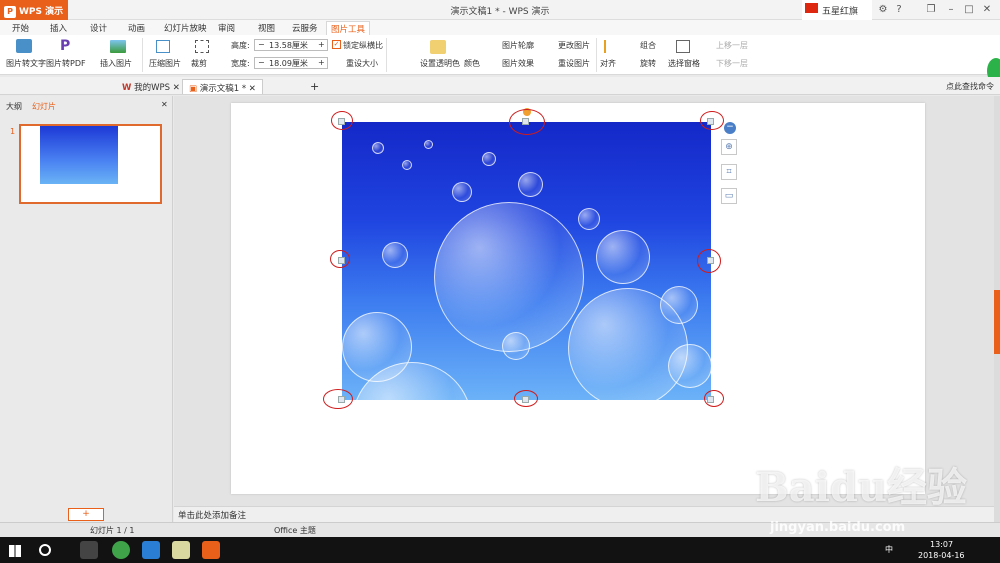 This screenshot has width=1000, height=563. I want to click on theme-name: Office 主题, so click(295, 530).